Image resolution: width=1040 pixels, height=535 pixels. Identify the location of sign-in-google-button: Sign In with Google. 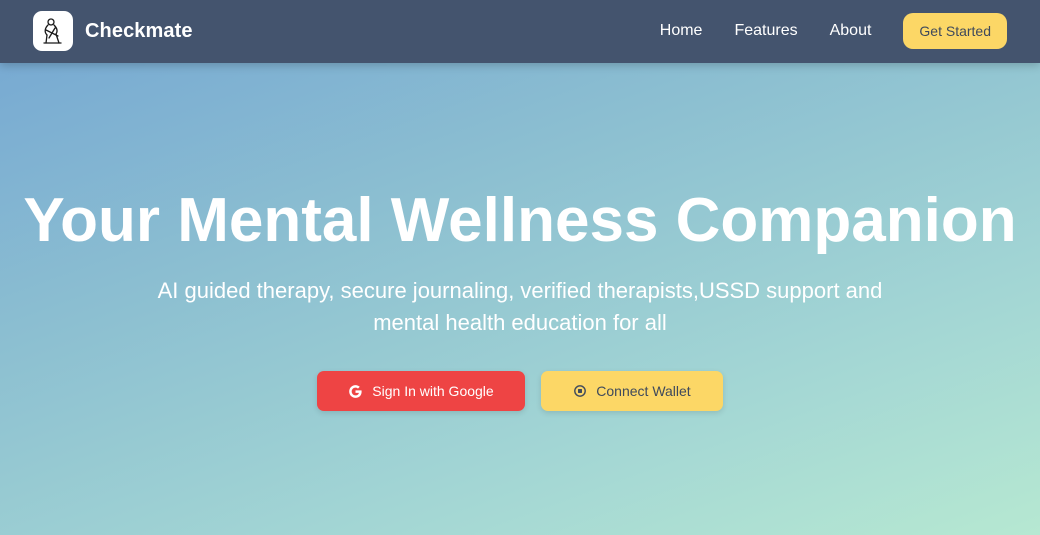
(421, 391).